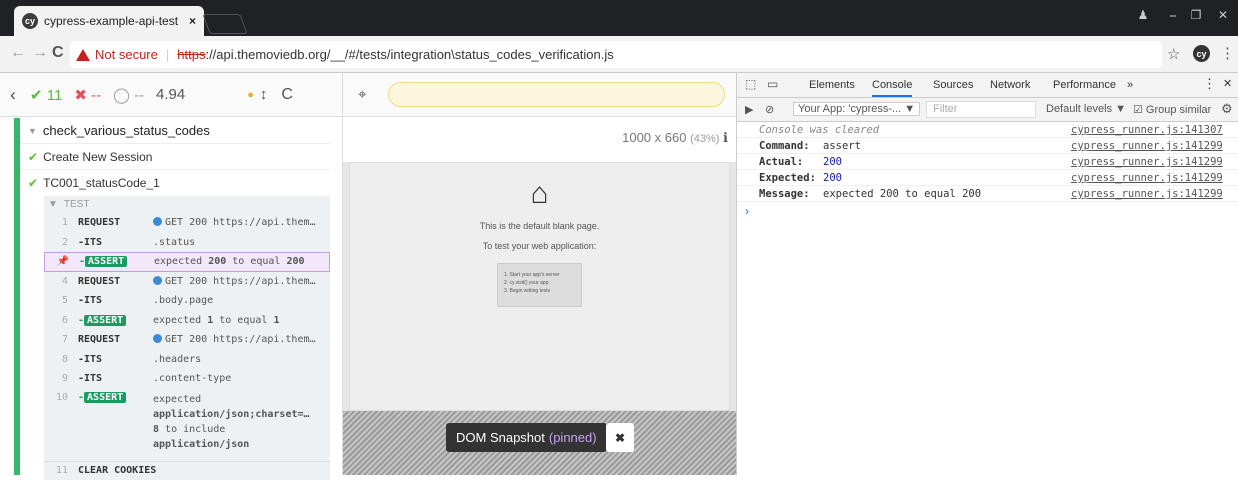 The image size is (1238, 480). Describe the element at coordinates (725, 137) in the screenshot. I see `info-icon: ℹ` at that location.